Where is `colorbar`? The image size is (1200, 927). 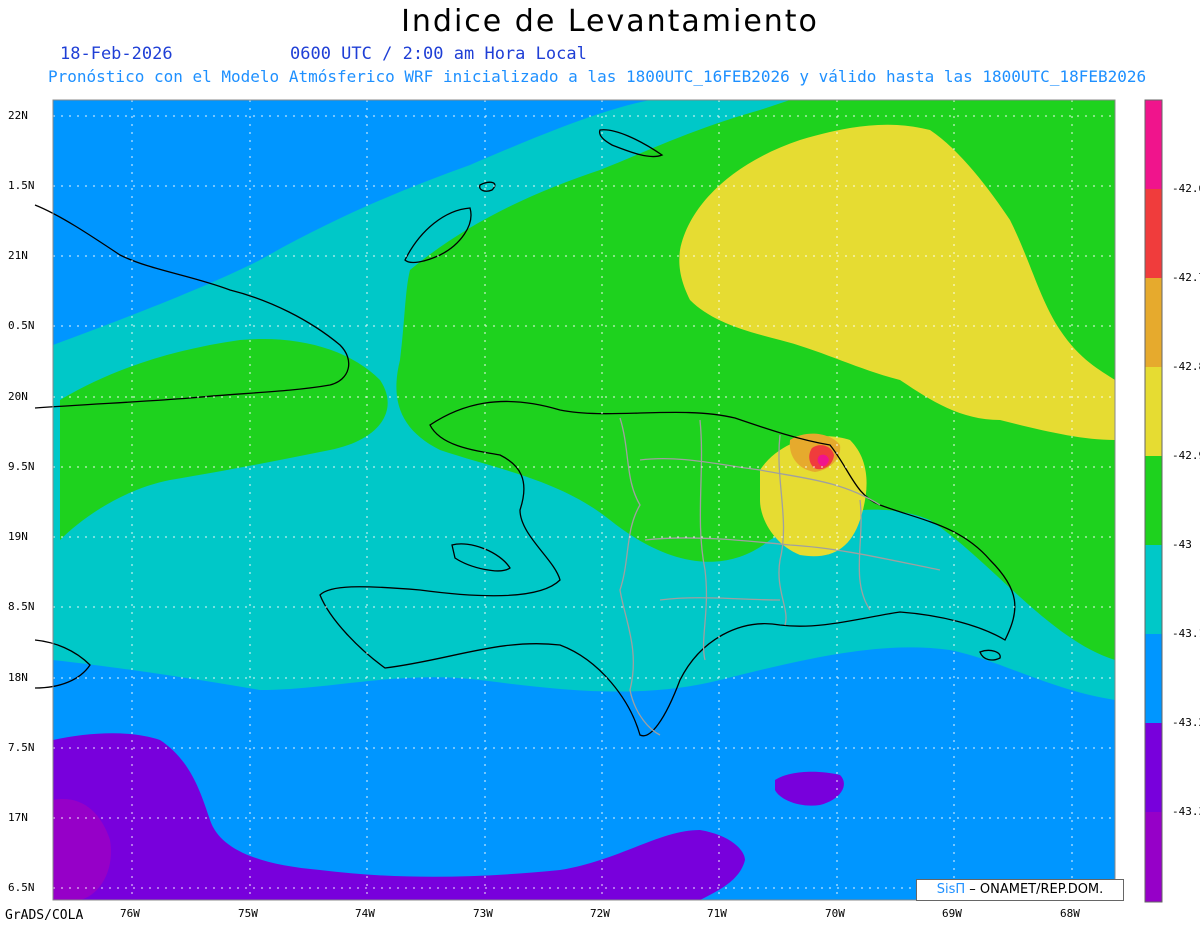
colorbar is located at coordinates (1153, 501).